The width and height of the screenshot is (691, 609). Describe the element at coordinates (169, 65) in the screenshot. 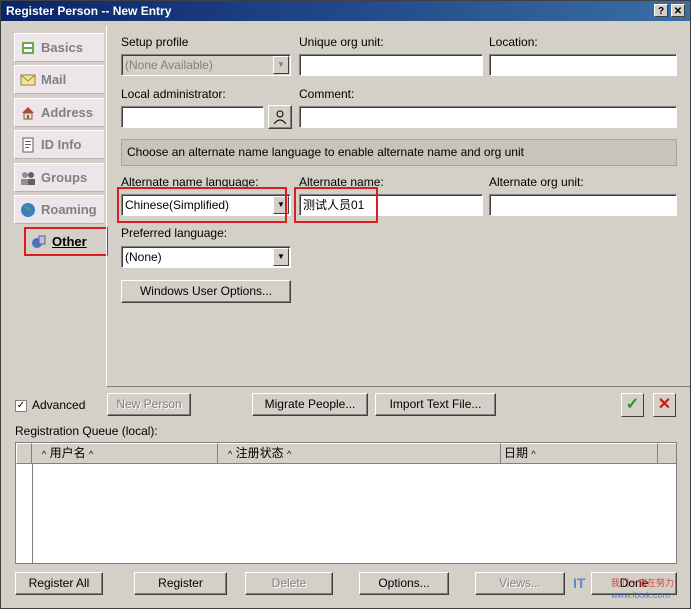

I see `setup-profile-value: (None Available)` at that location.